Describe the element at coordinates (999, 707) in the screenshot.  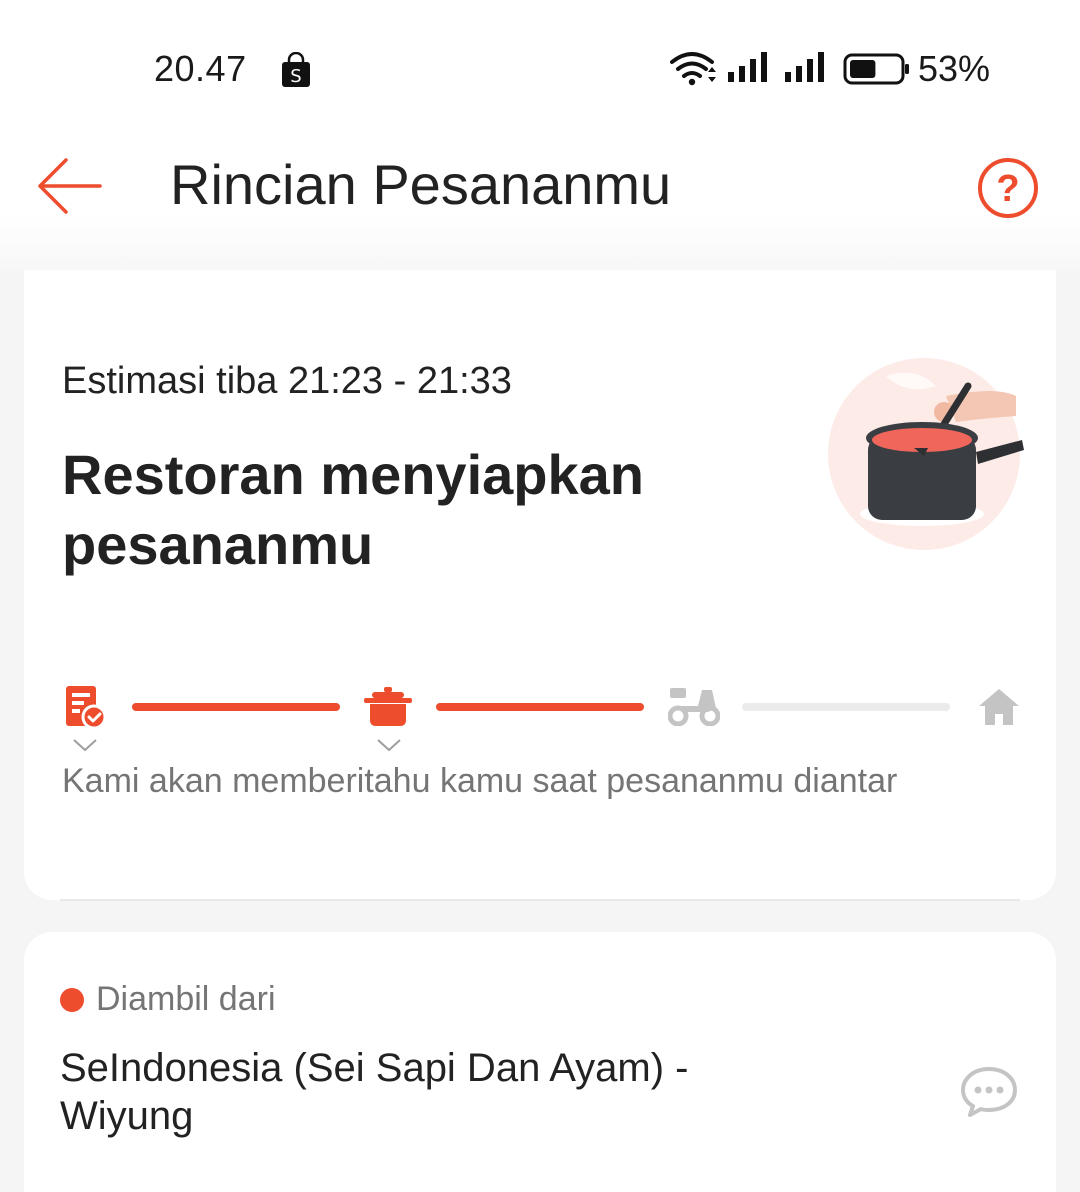
I see `home-icon` at that location.